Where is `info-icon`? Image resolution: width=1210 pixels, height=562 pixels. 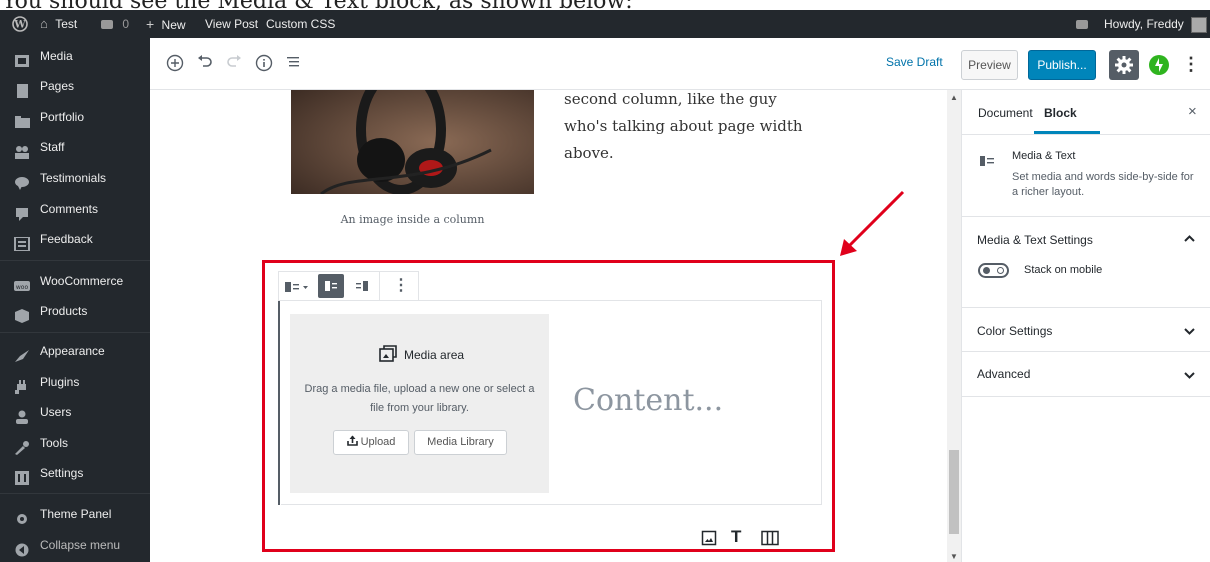
info-icon is located at coordinates (264, 64).